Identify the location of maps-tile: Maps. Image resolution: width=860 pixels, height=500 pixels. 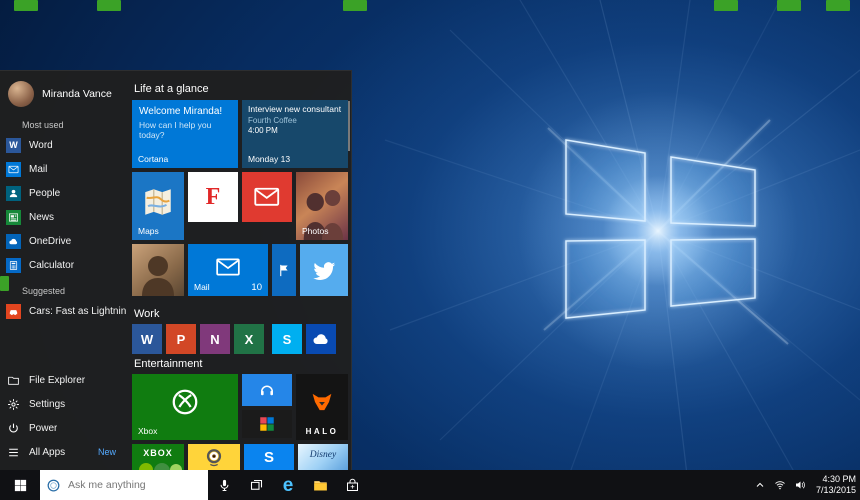
(158, 206).